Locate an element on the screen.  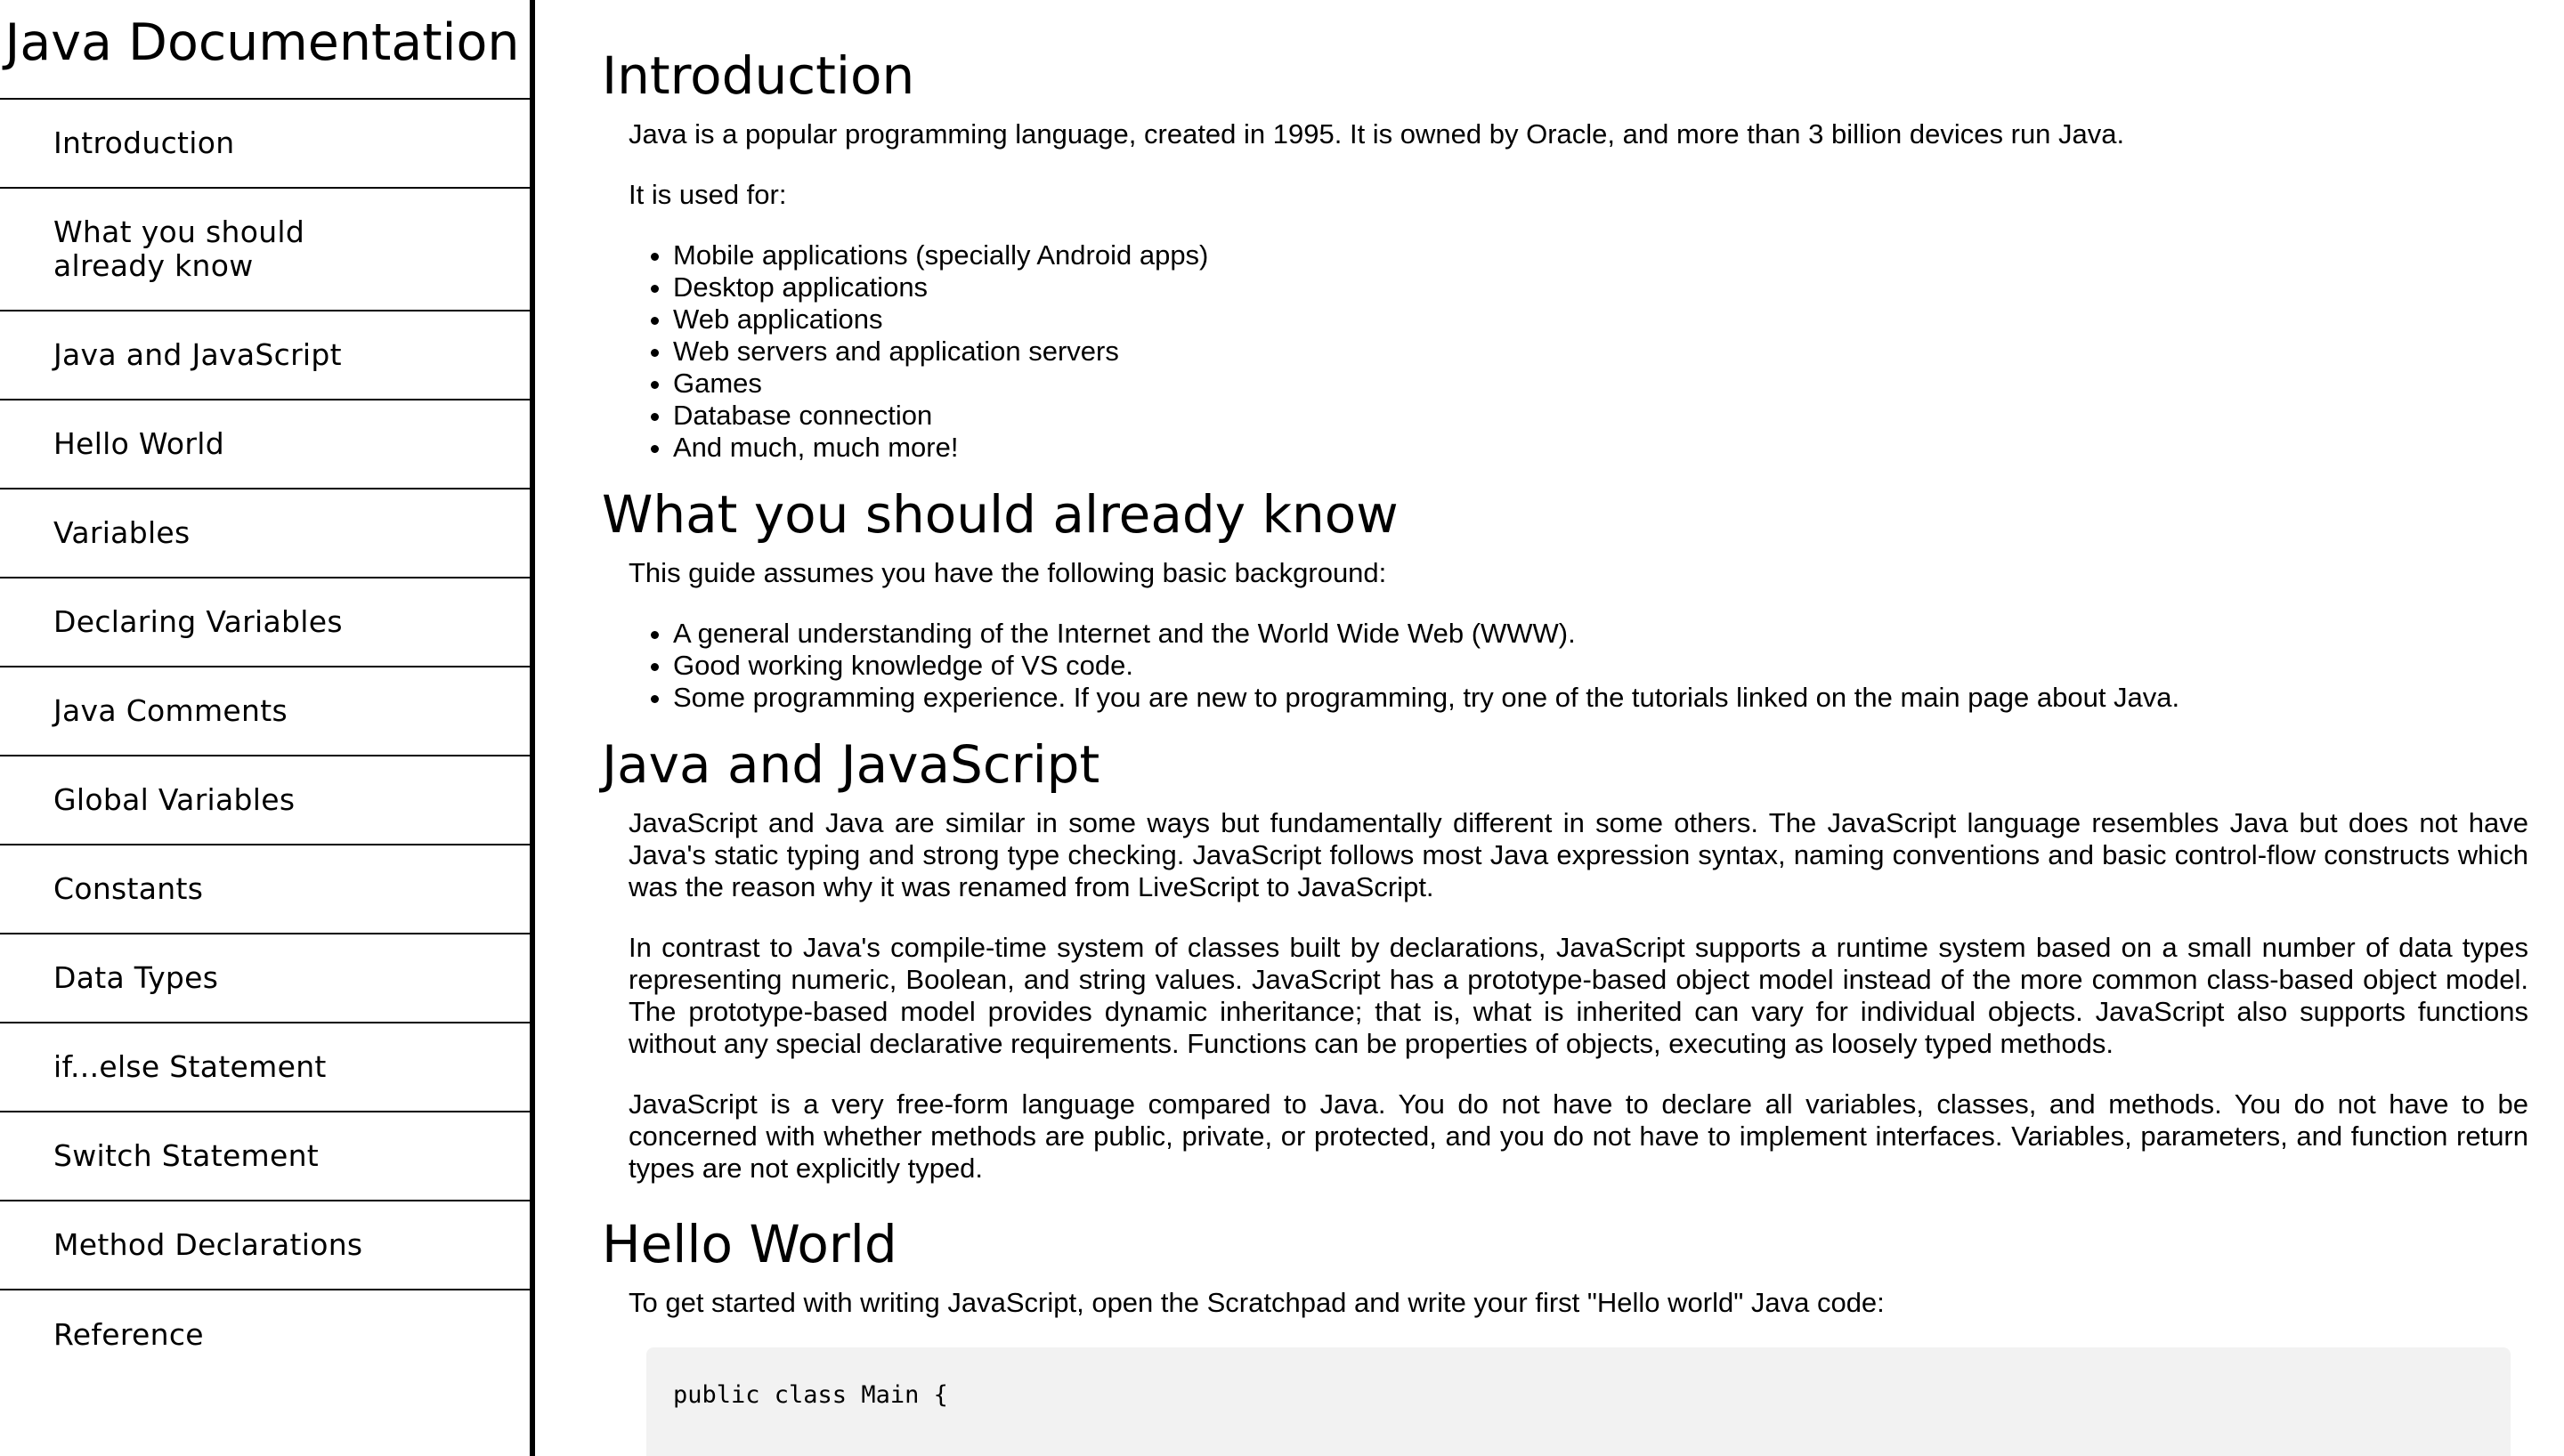
nav-link-constants: Constants is located at coordinates (265, 889).